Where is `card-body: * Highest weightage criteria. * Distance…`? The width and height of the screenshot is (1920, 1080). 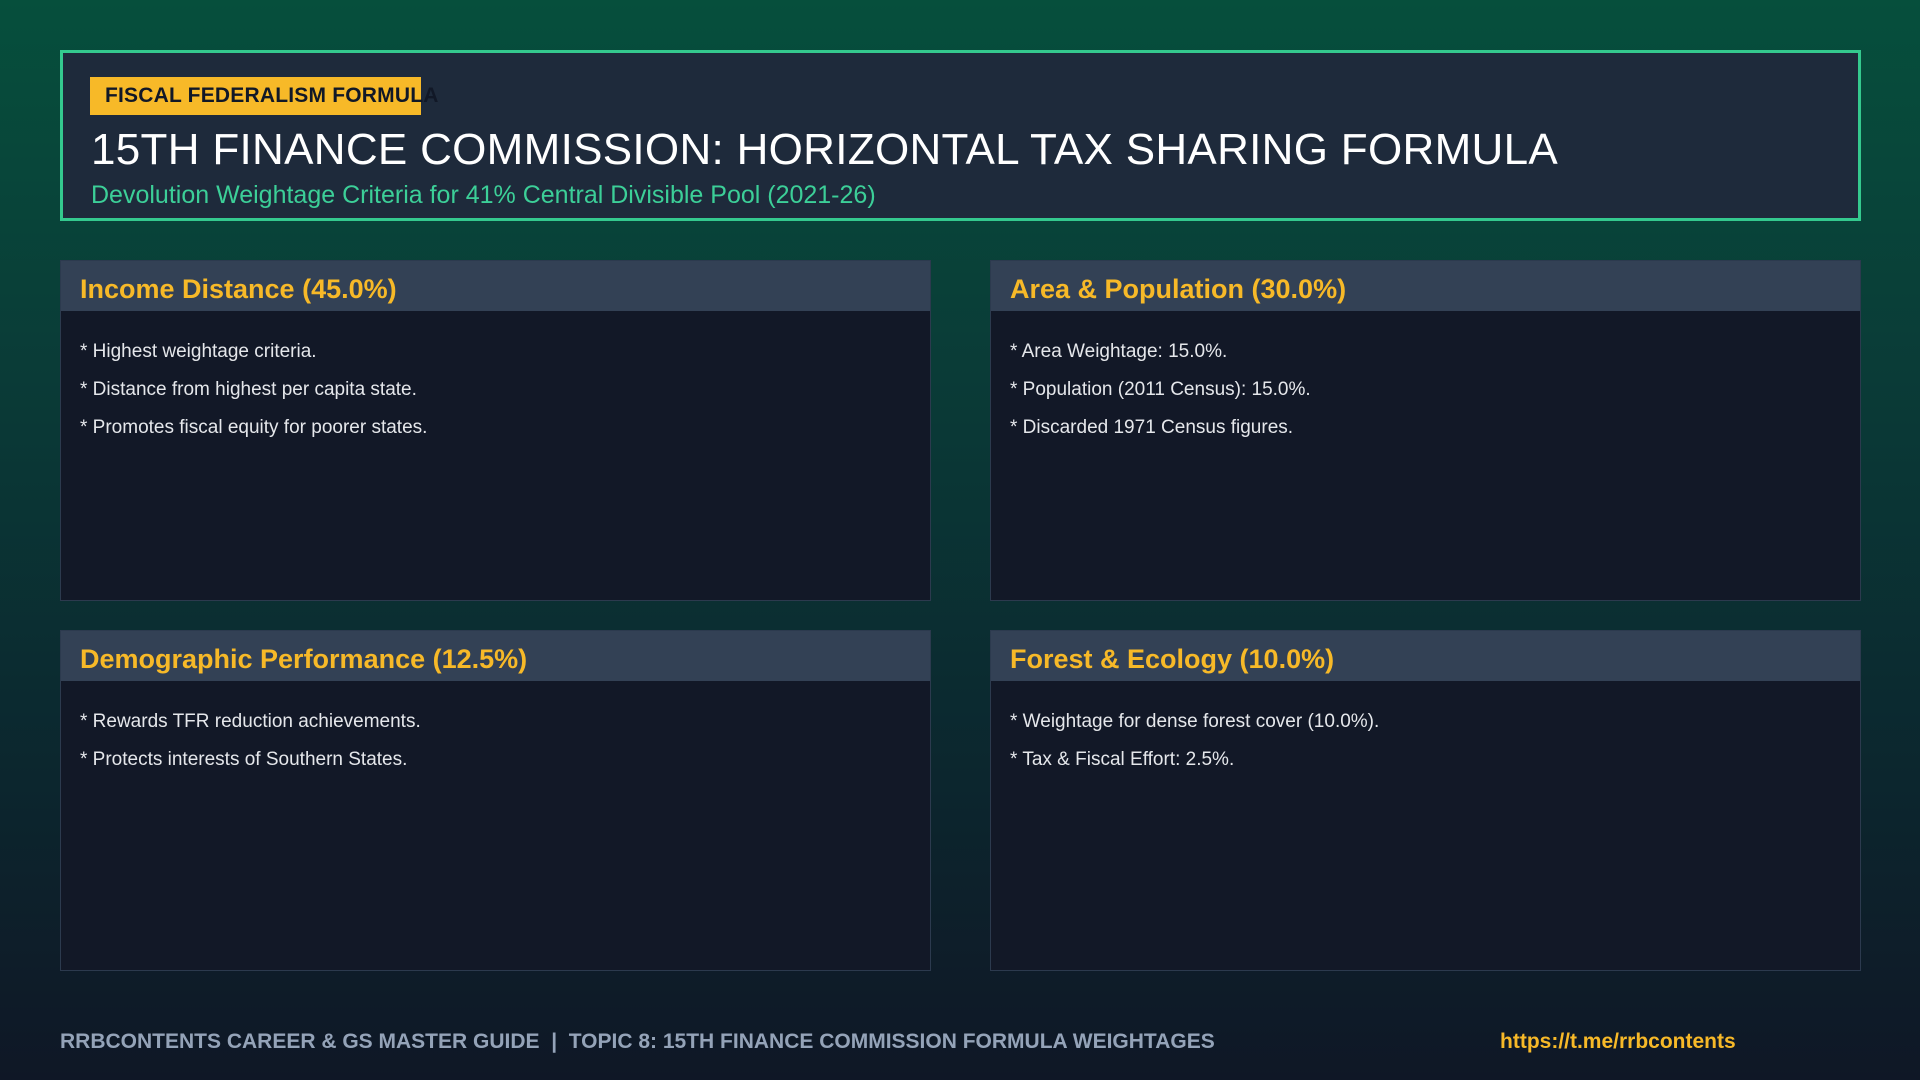 card-body: * Highest weightage criteria. * Distance… is located at coordinates (495, 379).